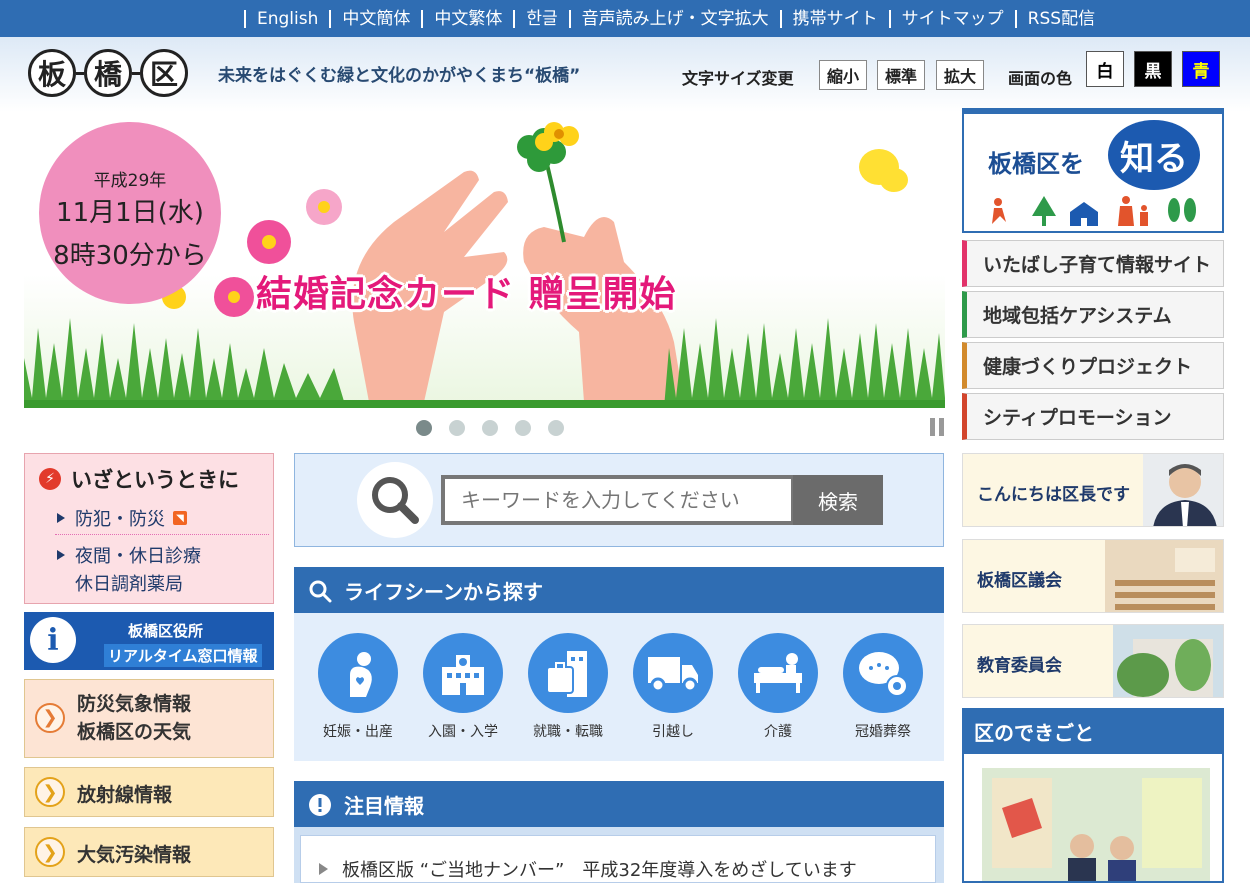 Image resolution: width=1250 pixels, height=883 pixels. What do you see at coordinates (1019, 666) in the screenshot?
I see `education-card-title: 教育委員会` at bounding box center [1019, 666].